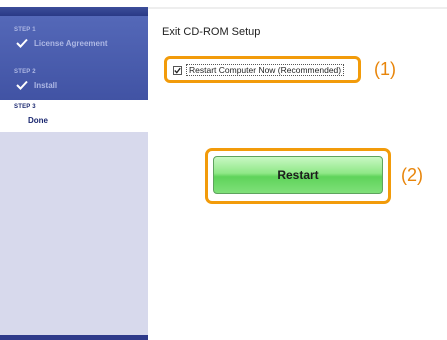 This screenshot has width=447, height=340. I want to click on restart-button: Restart, so click(298, 175).